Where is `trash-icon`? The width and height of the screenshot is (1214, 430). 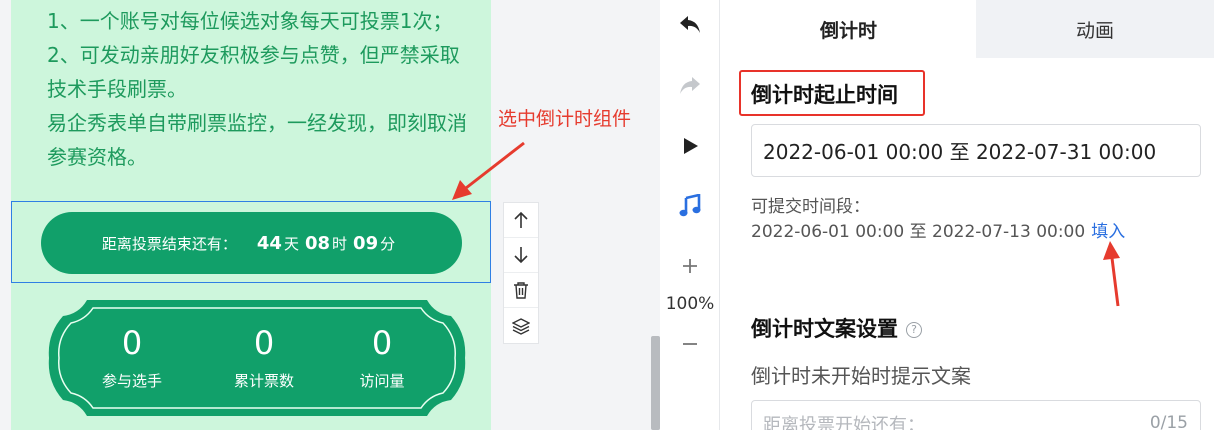
trash-icon is located at coordinates (521, 290).